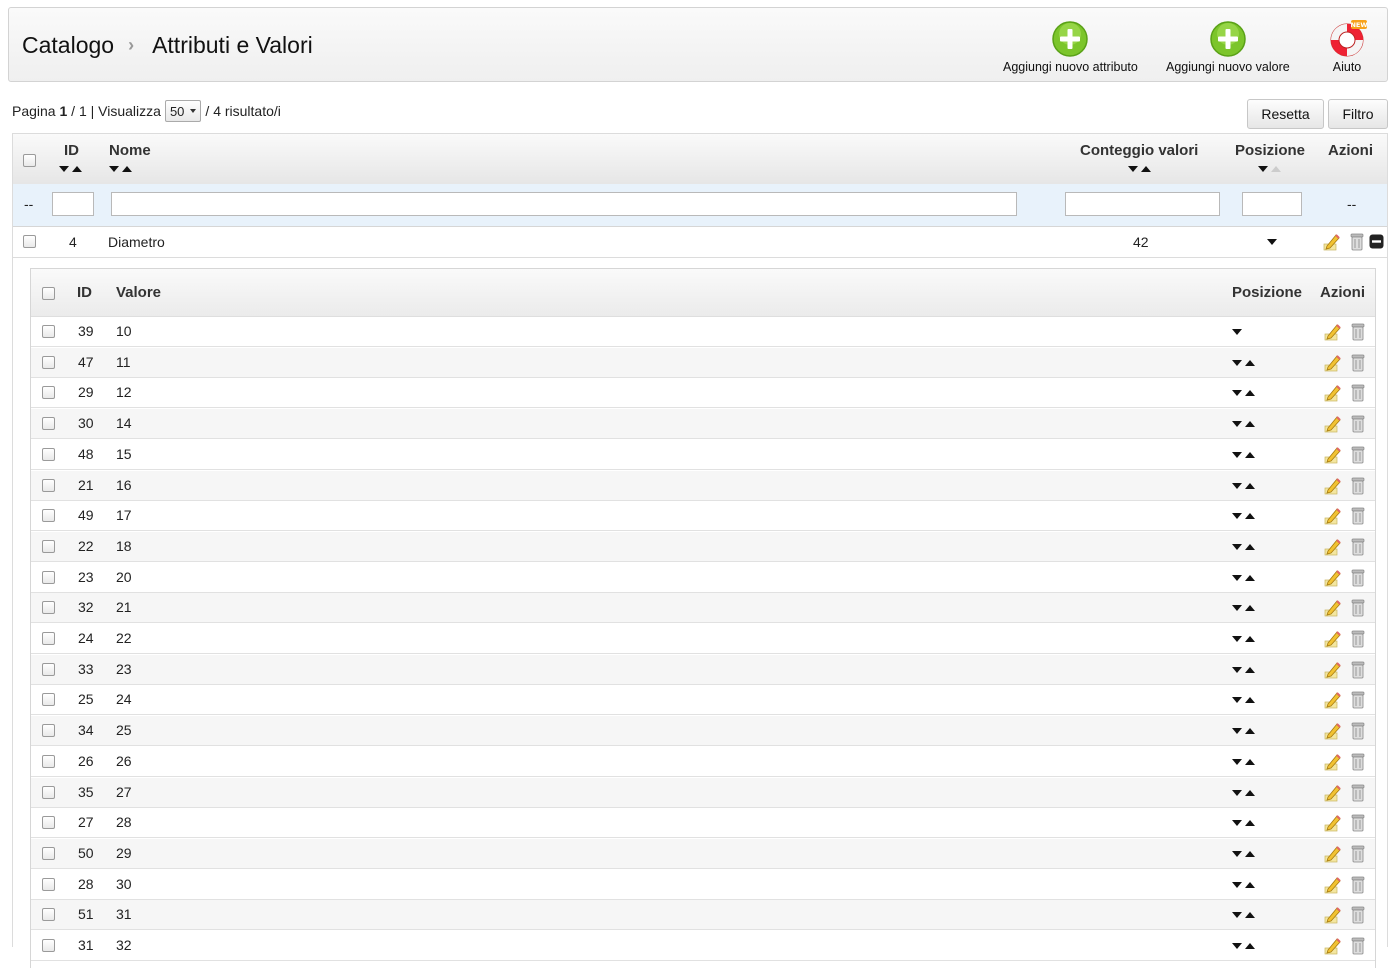 The height and width of the screenshot is (968, 1390). I want to click on table-row: 25 24, so click(703, 700).